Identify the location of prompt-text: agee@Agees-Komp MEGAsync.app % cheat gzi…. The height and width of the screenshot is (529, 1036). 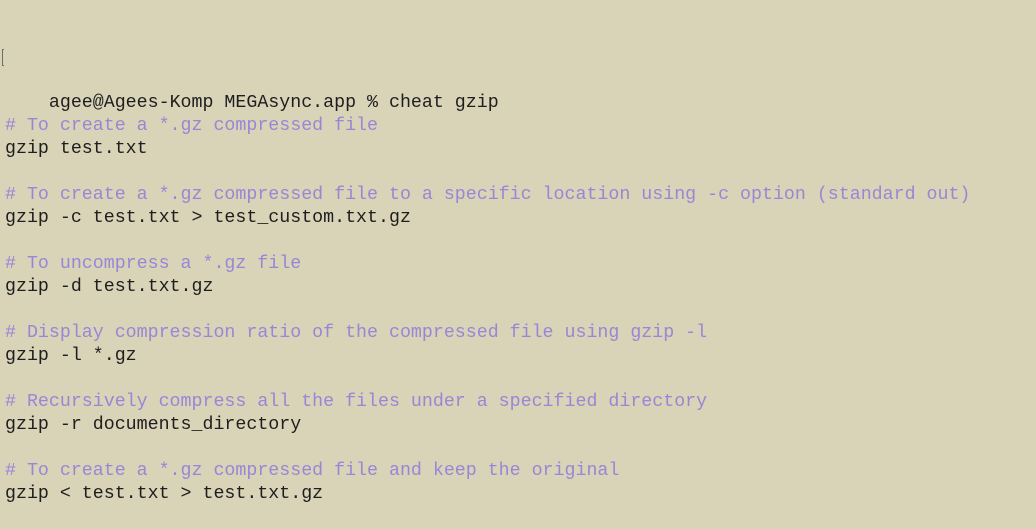
(273, 103).